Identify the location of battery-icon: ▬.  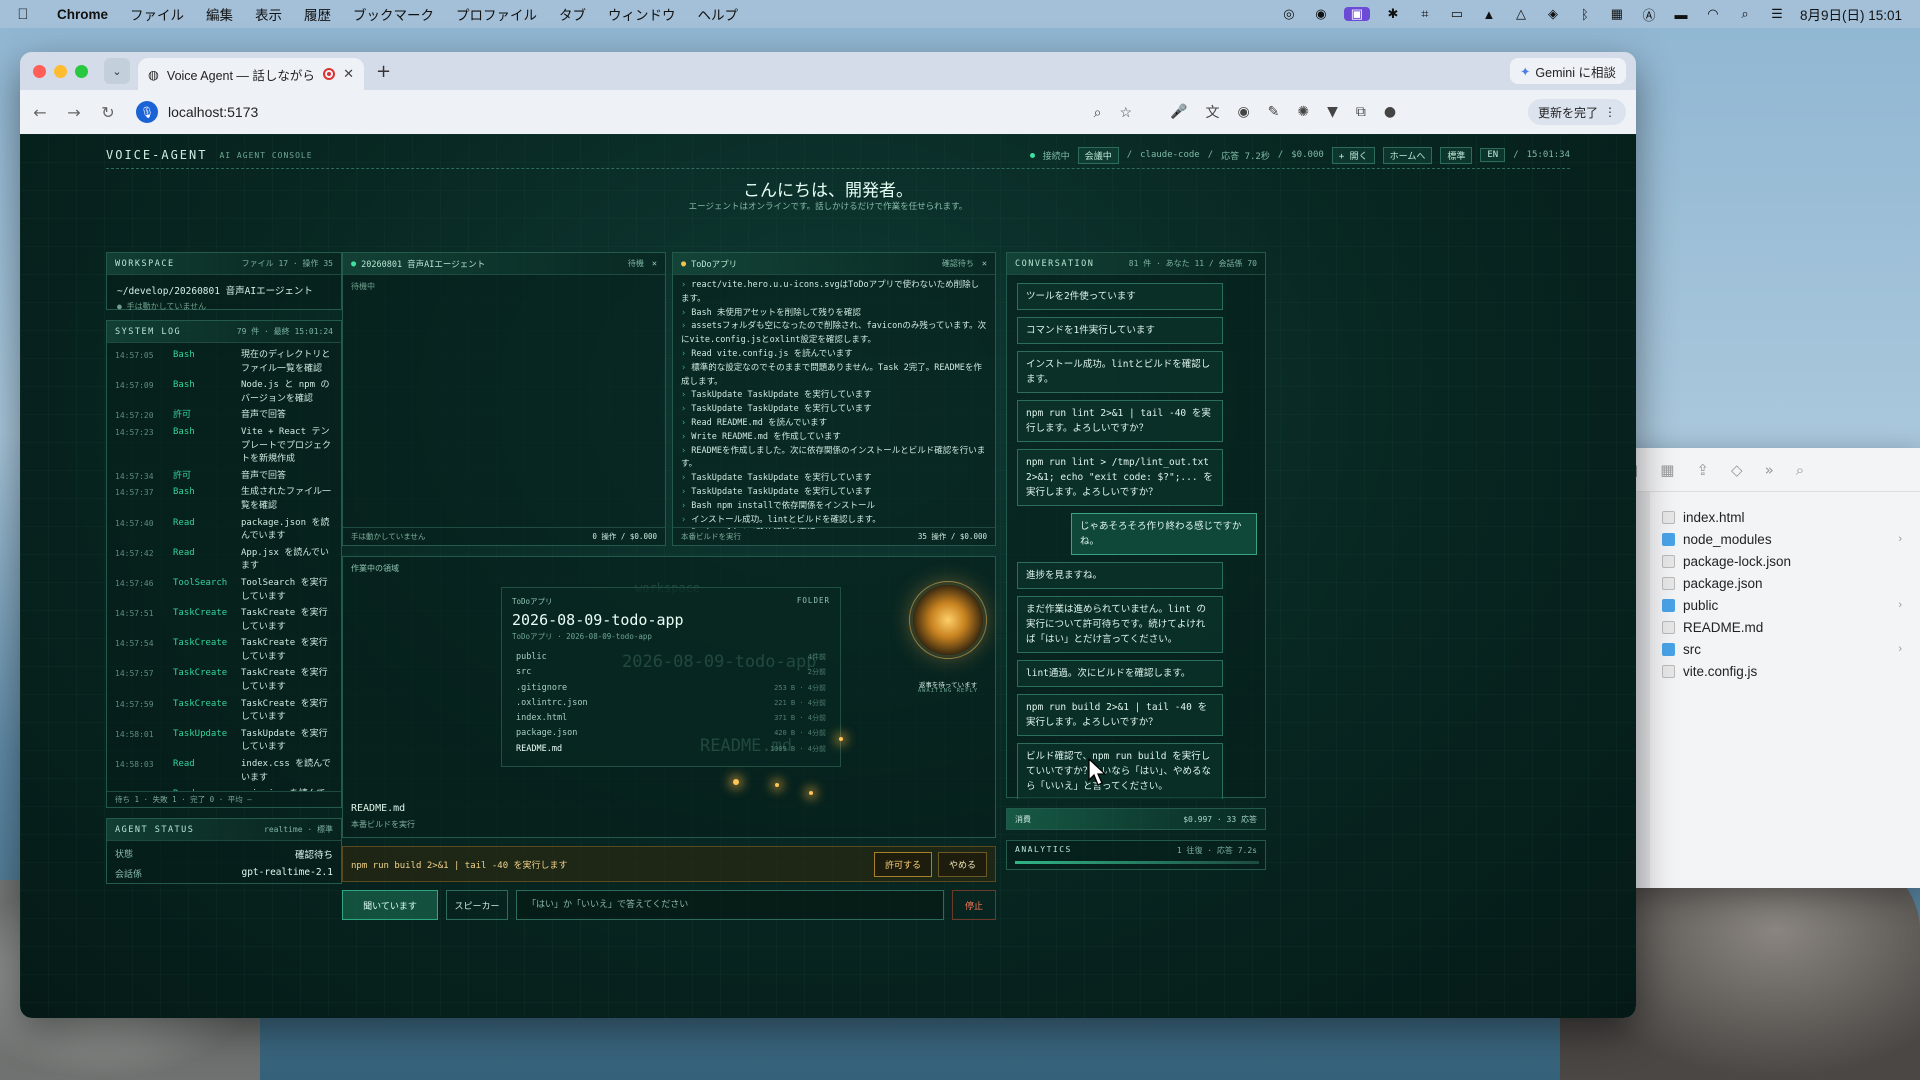
(1681, 14).